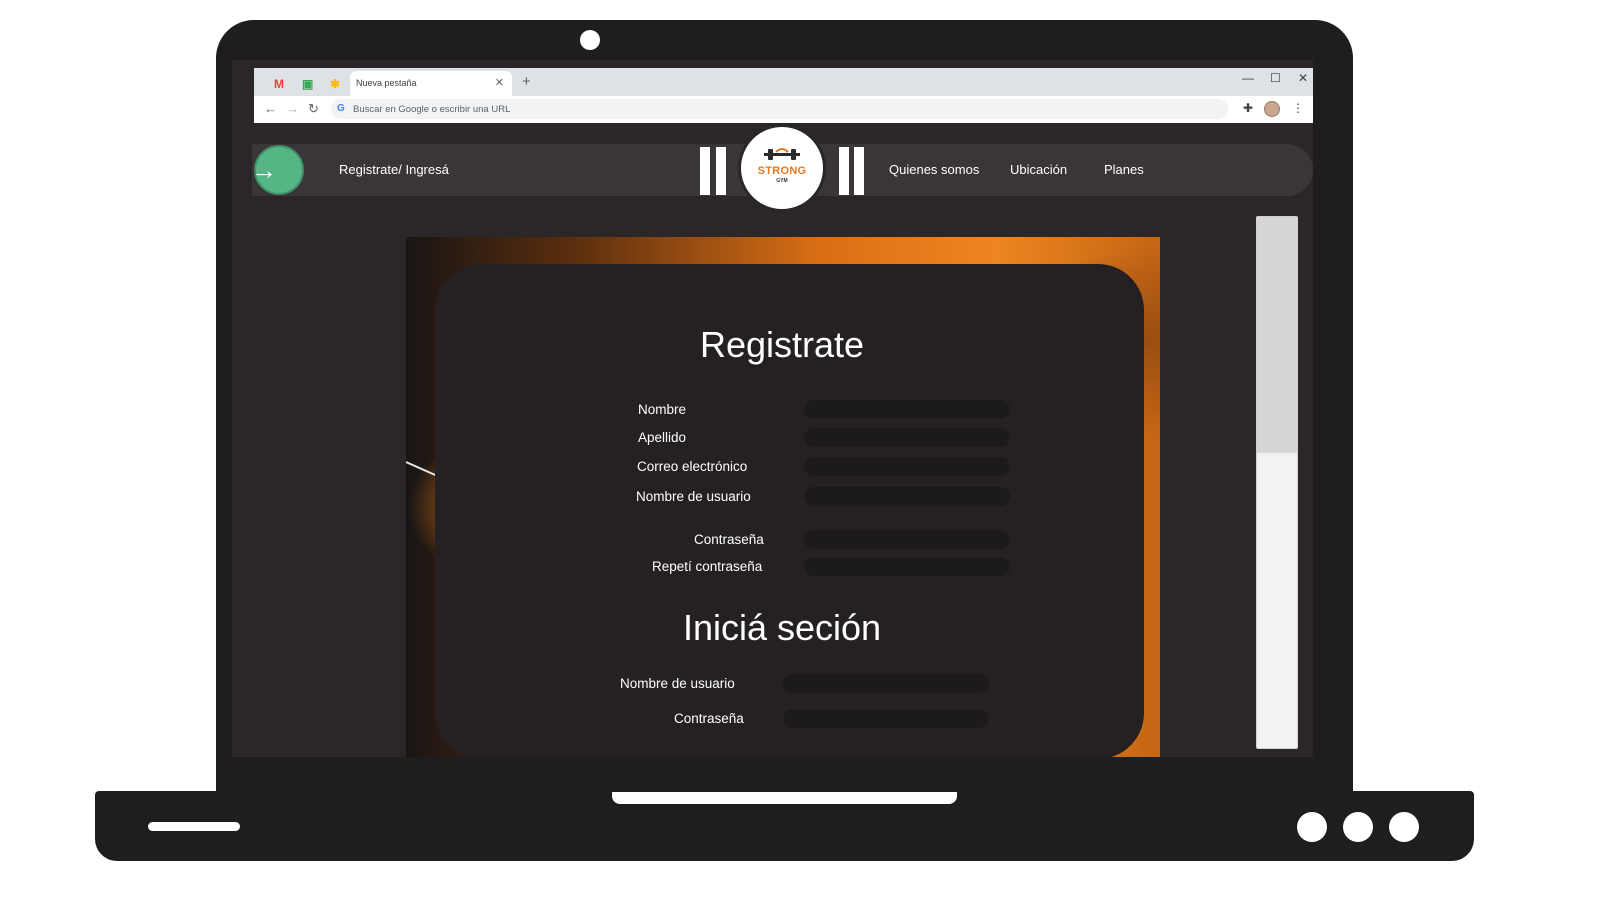  What do you see at coordinates (194, 826) in the screenshot?
I see `laptop-speaker` at bounding box center [194, 826].